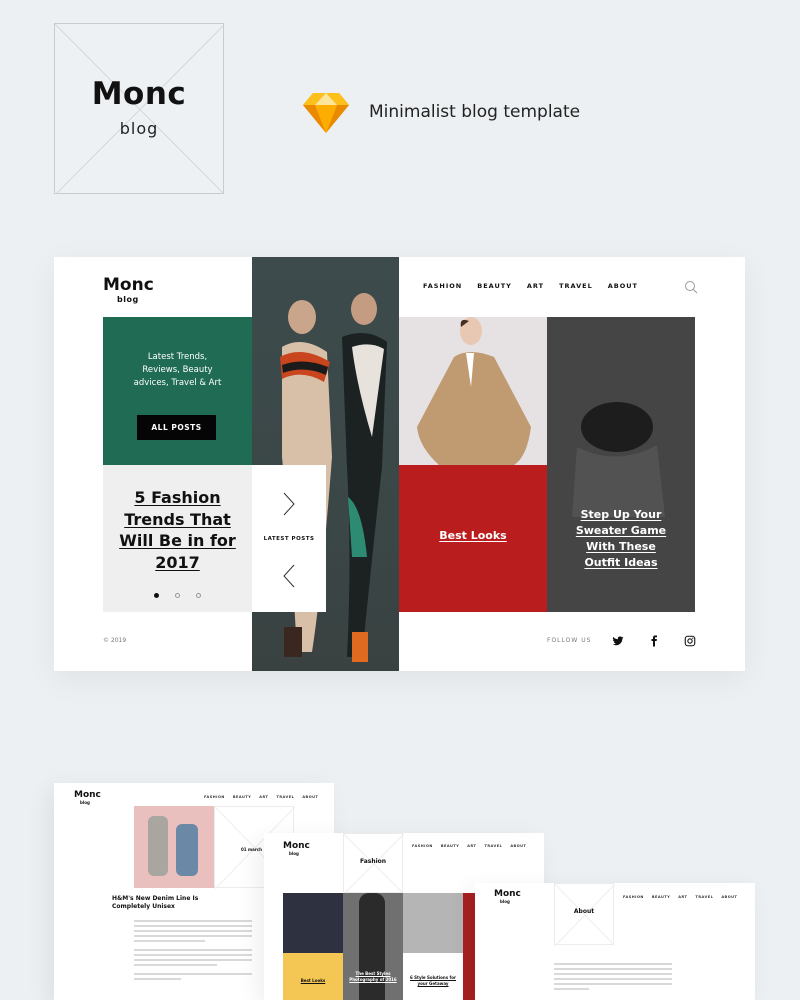 The image size is (800, 1000). I want to click on preview-about-logo: Monc blog, so click(507, 896).